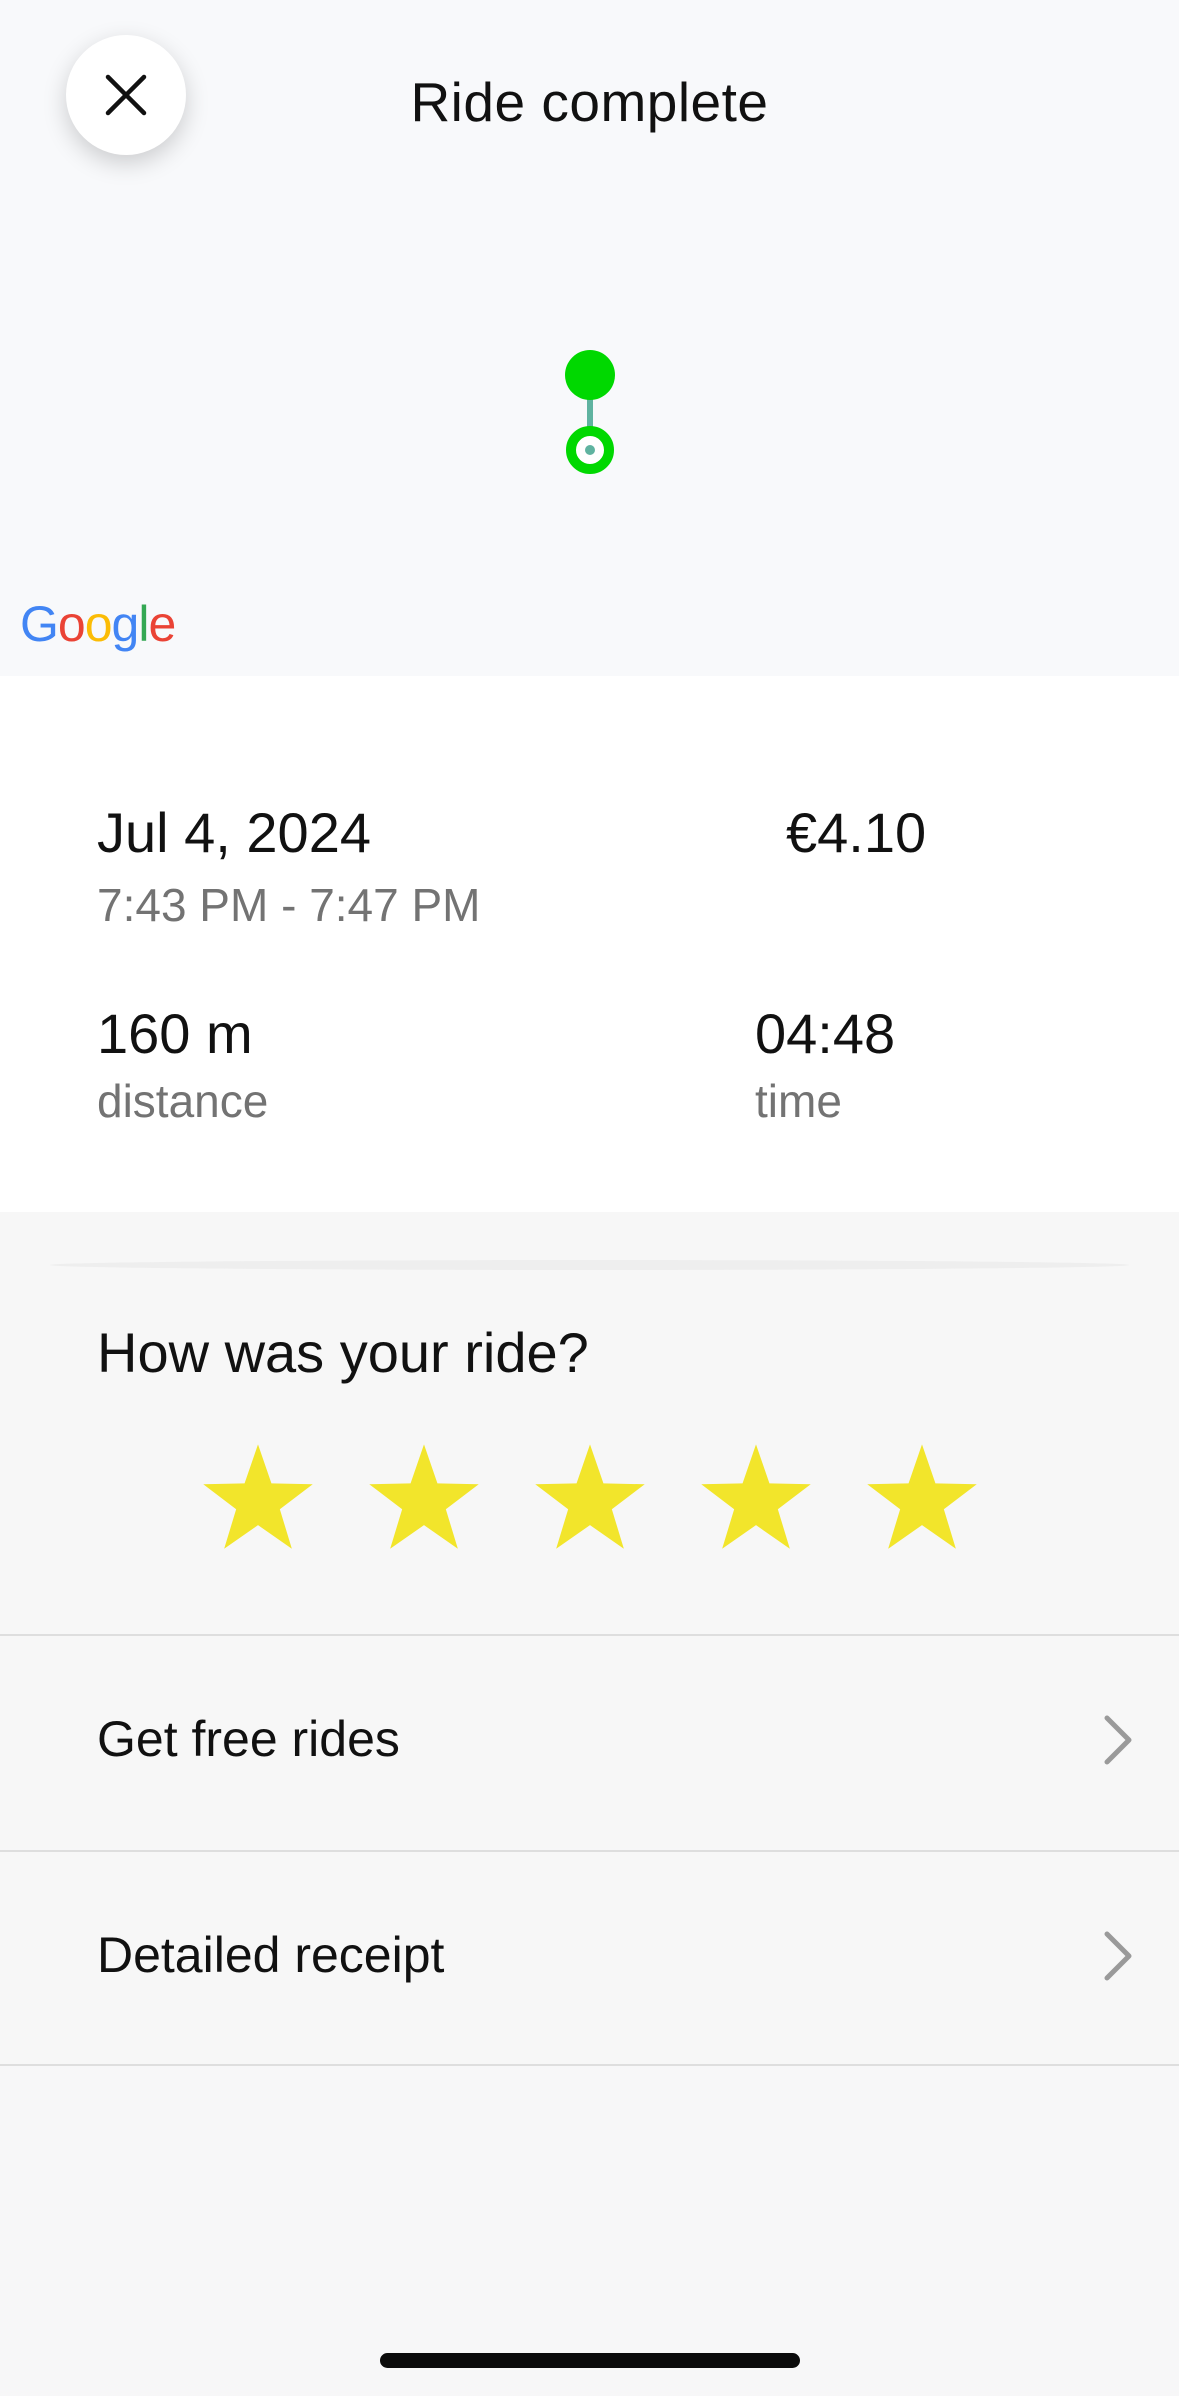  I want to click on detailed-receipt-row: Detailed receipt, so click(589, 1957).